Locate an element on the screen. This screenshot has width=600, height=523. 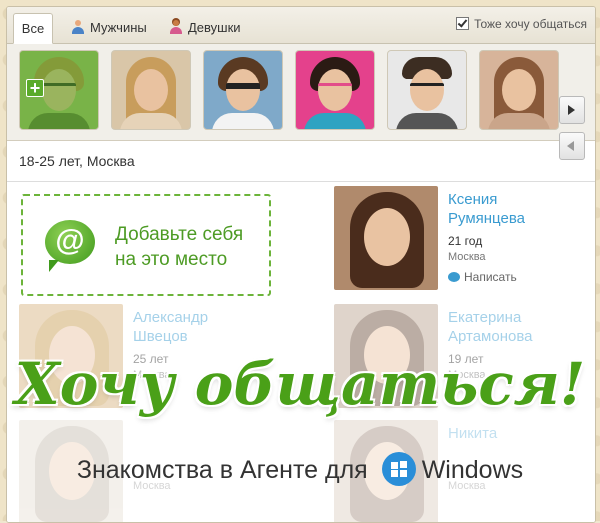
profile-name: Екатерина Артамонова is located at coordinates (513, 327).